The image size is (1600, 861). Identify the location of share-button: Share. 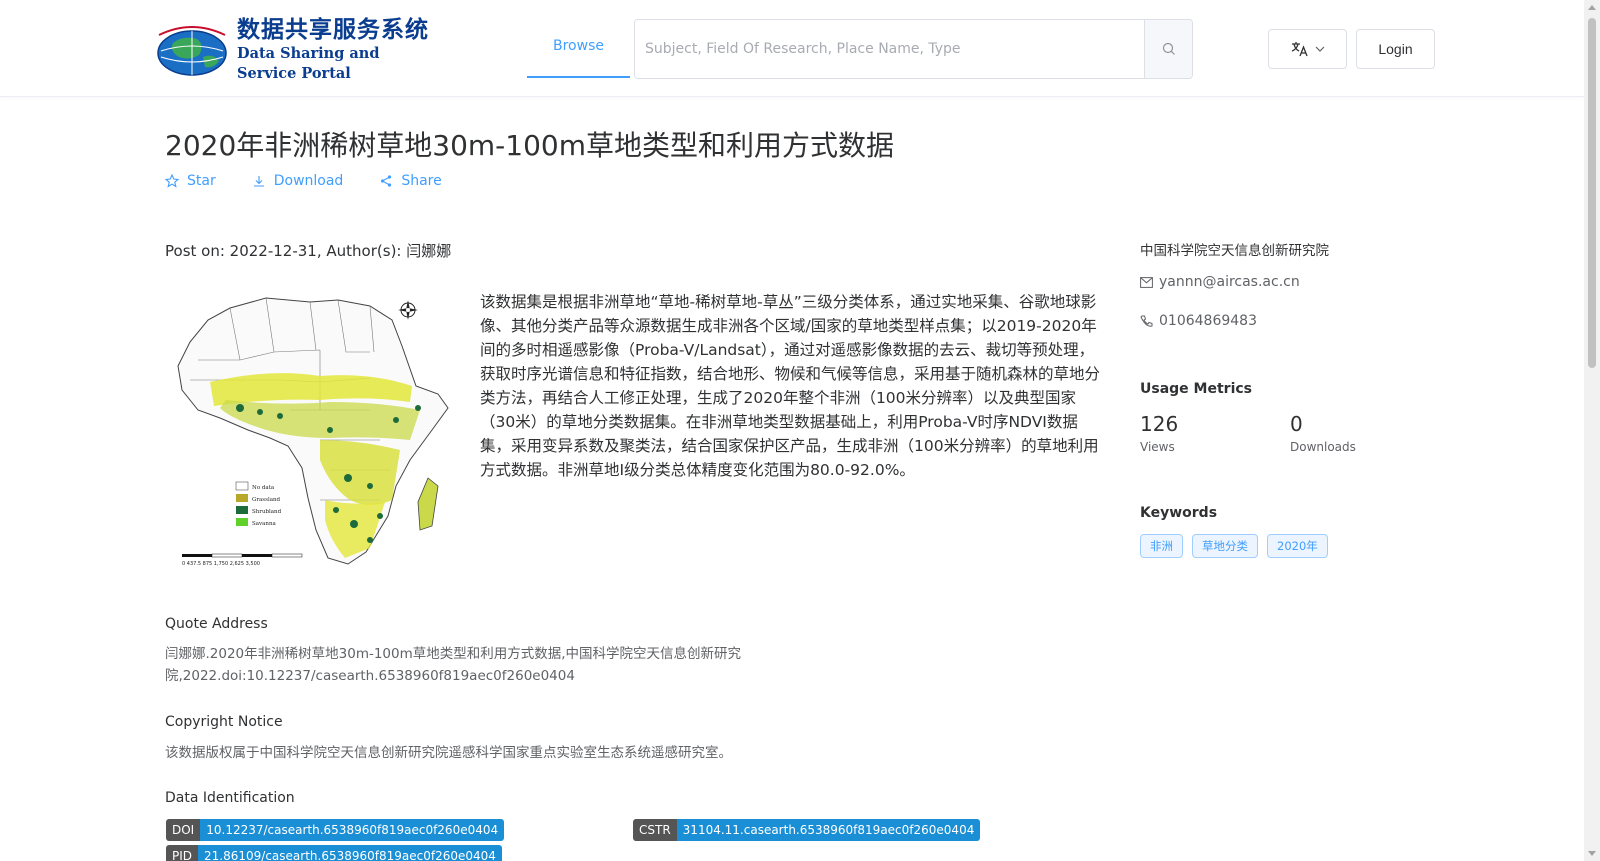
(410, 181).